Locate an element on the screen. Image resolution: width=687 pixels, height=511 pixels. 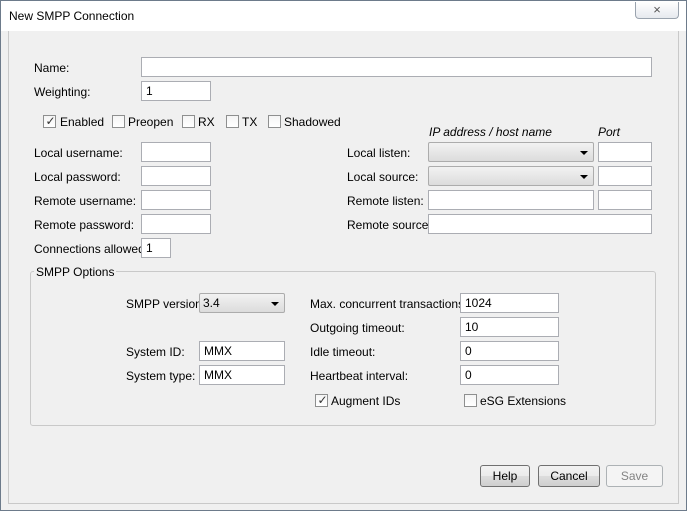
heartbeat-interval-label: Heartbeat interval: is located at coordinates (359, 376).